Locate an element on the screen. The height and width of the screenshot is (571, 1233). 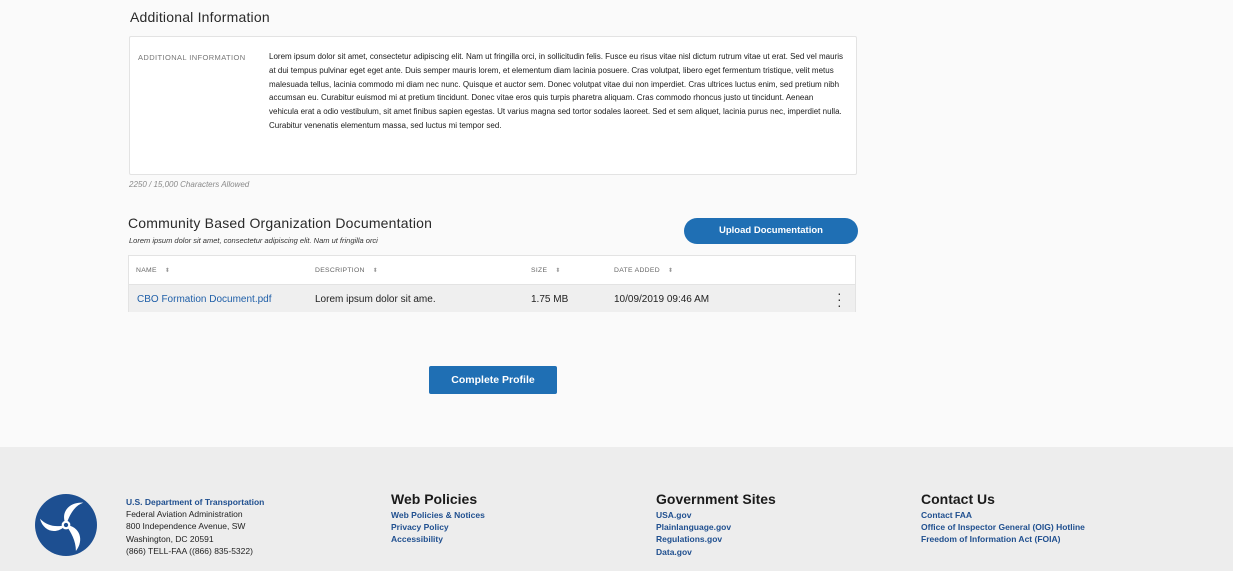
upload-documentation-button: Upload Documentation is located at coordinates (771, 231).